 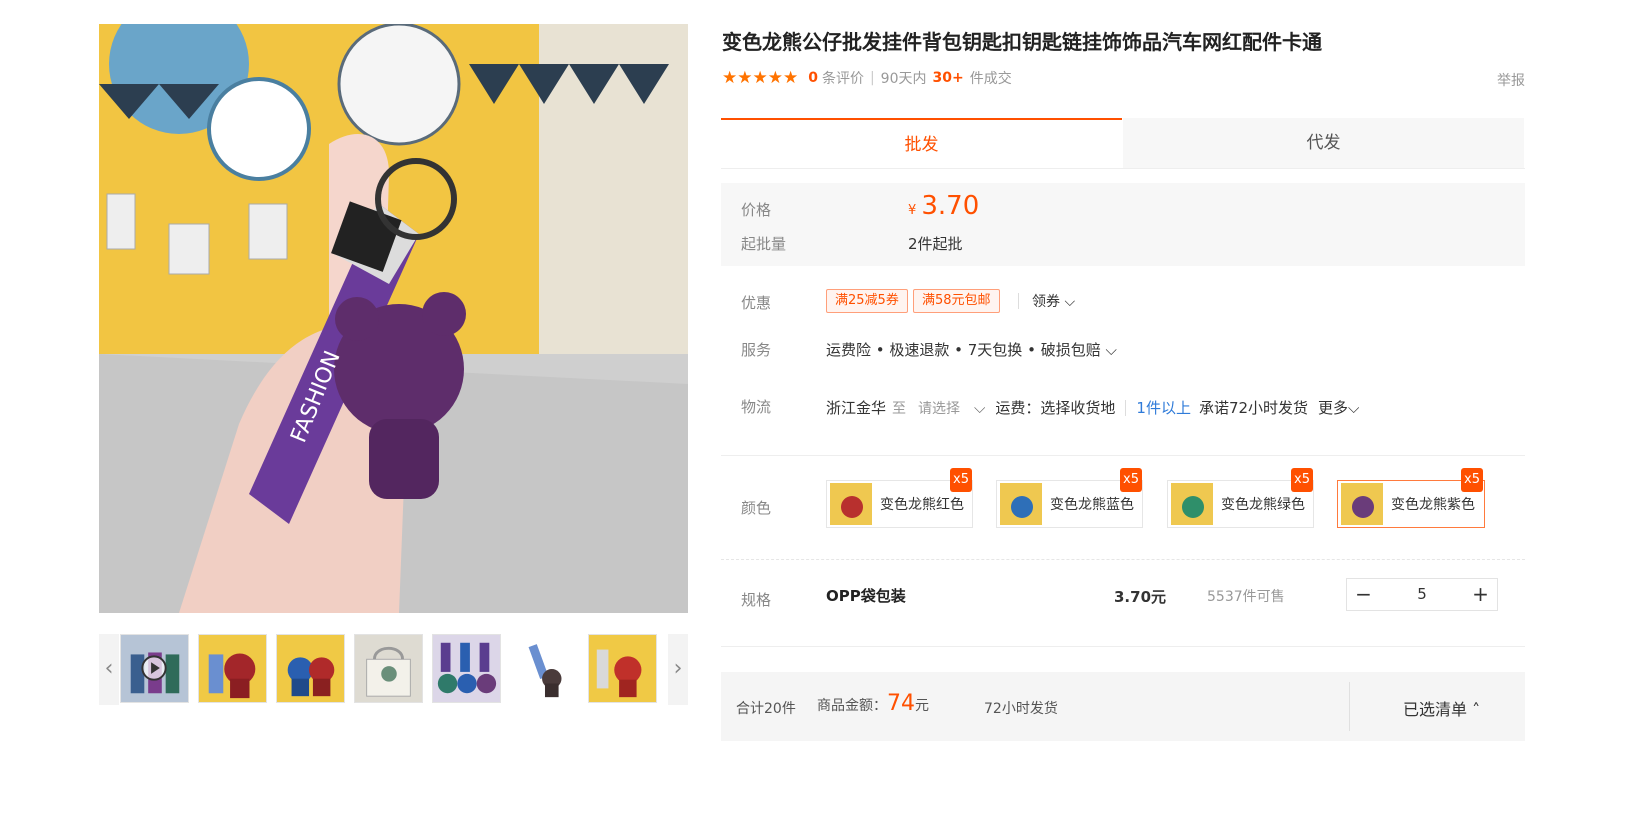 I want to click on tab-wholesale: 批发, so click(x=921, y=143).